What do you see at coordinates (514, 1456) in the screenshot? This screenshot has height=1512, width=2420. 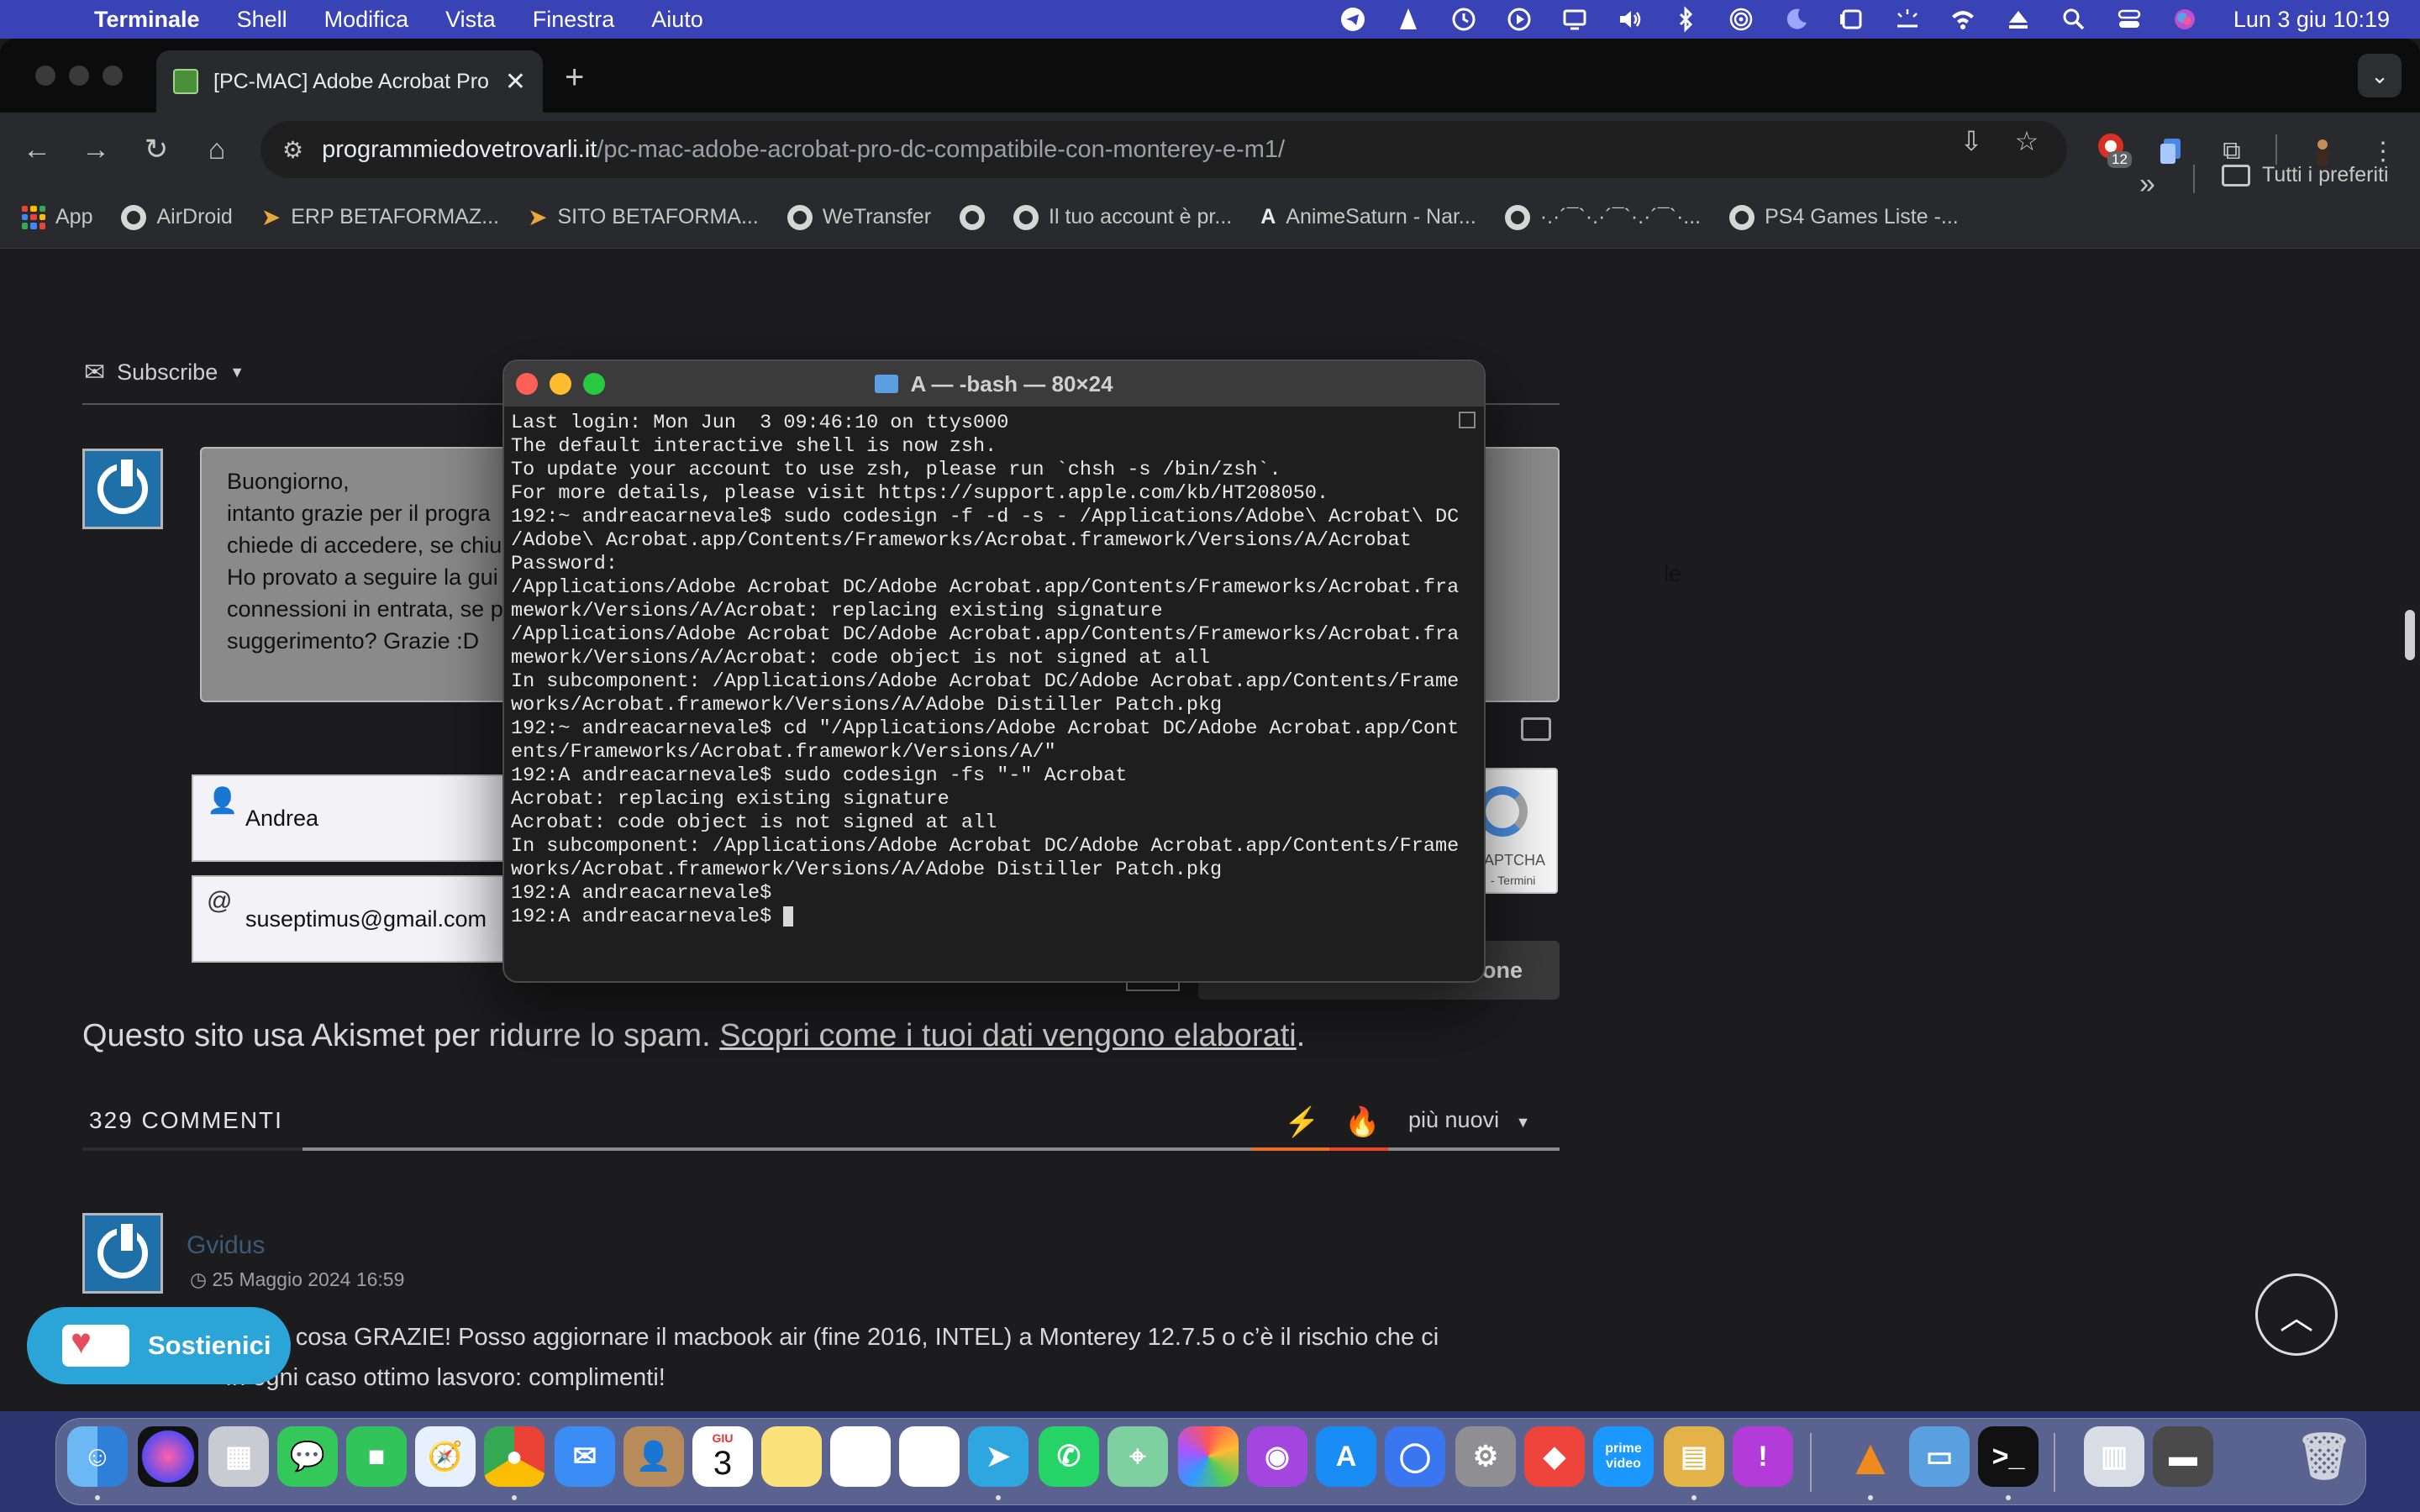 I see `chrome-icon: ●` at bounding box center [514, 1456].